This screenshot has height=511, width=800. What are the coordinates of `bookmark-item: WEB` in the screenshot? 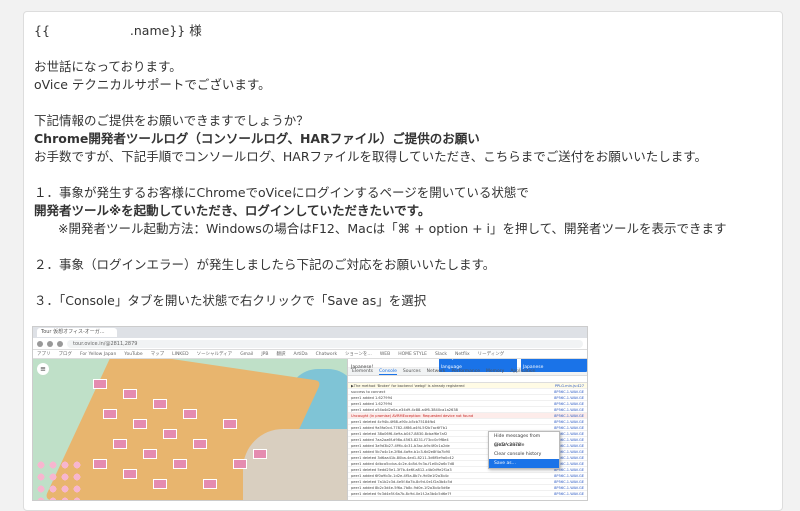 It's located at (385, 354).